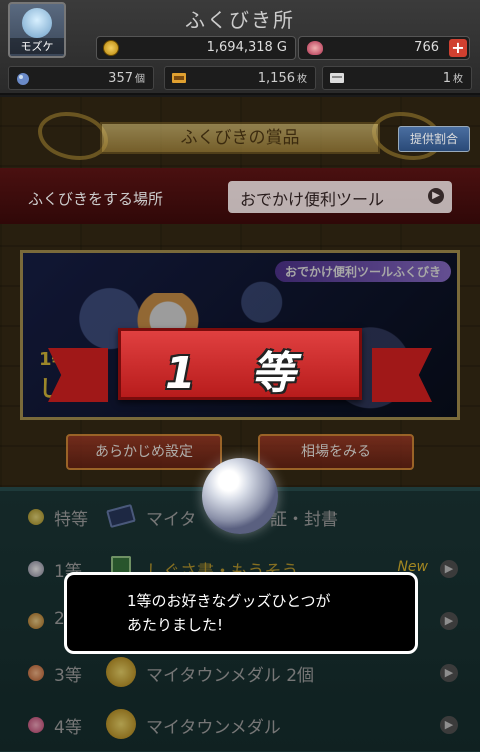 This screenshot has width=480, height=752. Describe the element at coordinates (337, 78) in the screenshot. I see `card-icon` at that location.